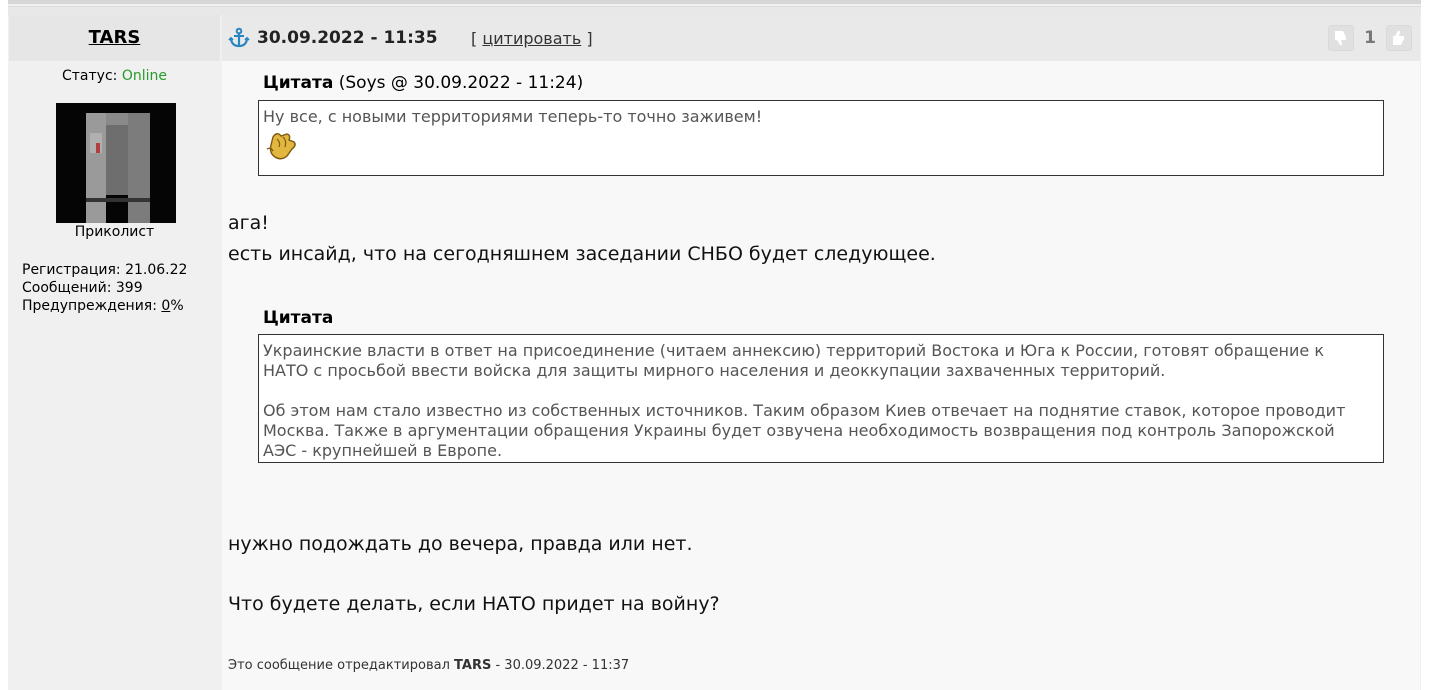 Image resolution: width=1431 pixels, height=690 pixels. Describe the element at coordinates (1399, 38) in the screenshot. I see `thumbs-up-icon` at that location.